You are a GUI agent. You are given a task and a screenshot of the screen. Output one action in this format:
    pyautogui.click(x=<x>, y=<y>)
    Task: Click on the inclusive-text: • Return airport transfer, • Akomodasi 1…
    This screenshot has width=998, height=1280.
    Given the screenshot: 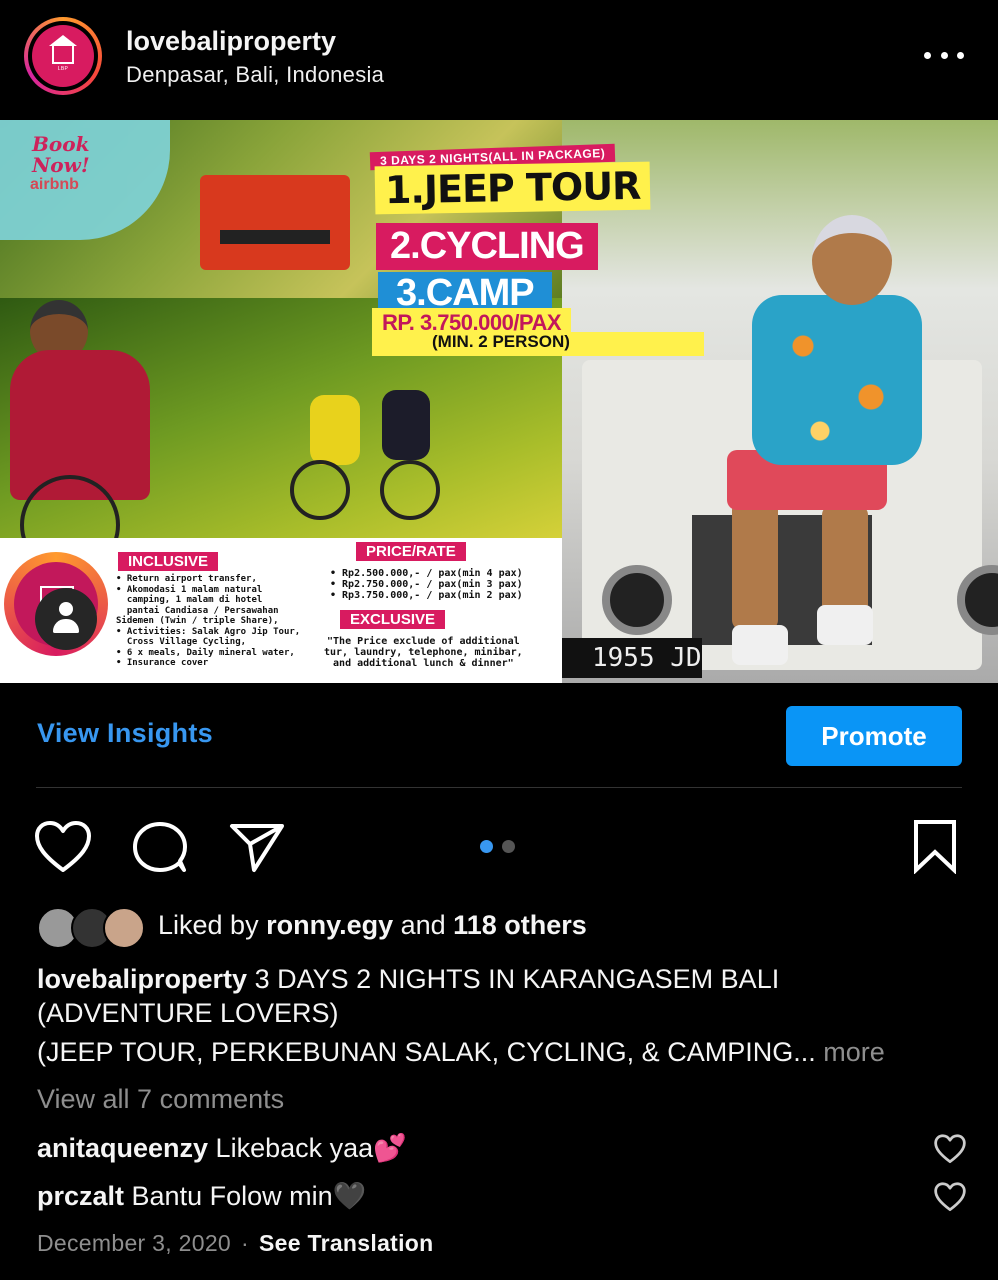 What is the action you would take?
    pyautogui.click(x=208, y=621)
    